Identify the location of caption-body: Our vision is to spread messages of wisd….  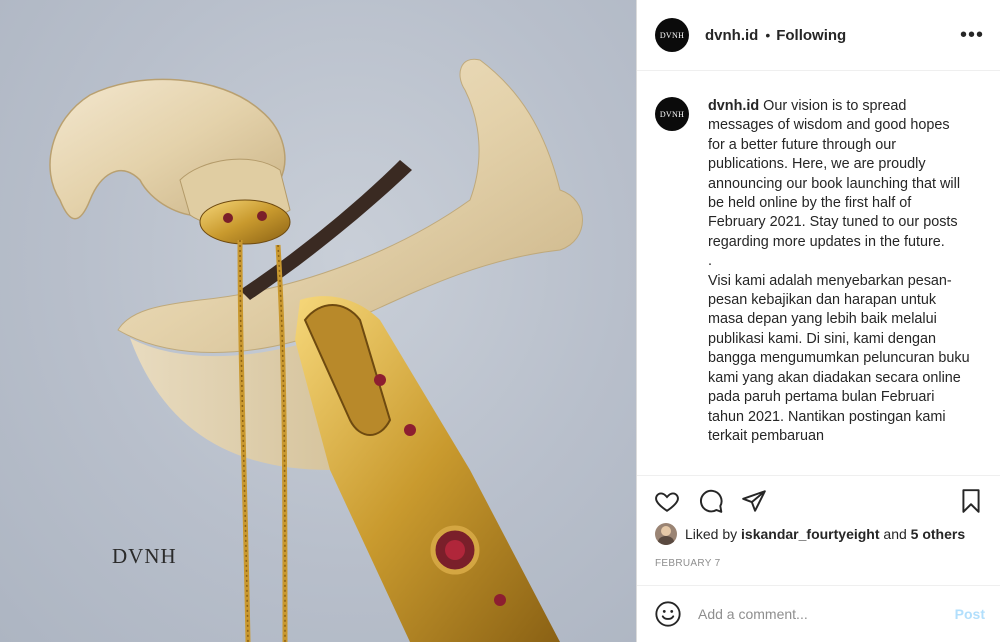
(839, 271).